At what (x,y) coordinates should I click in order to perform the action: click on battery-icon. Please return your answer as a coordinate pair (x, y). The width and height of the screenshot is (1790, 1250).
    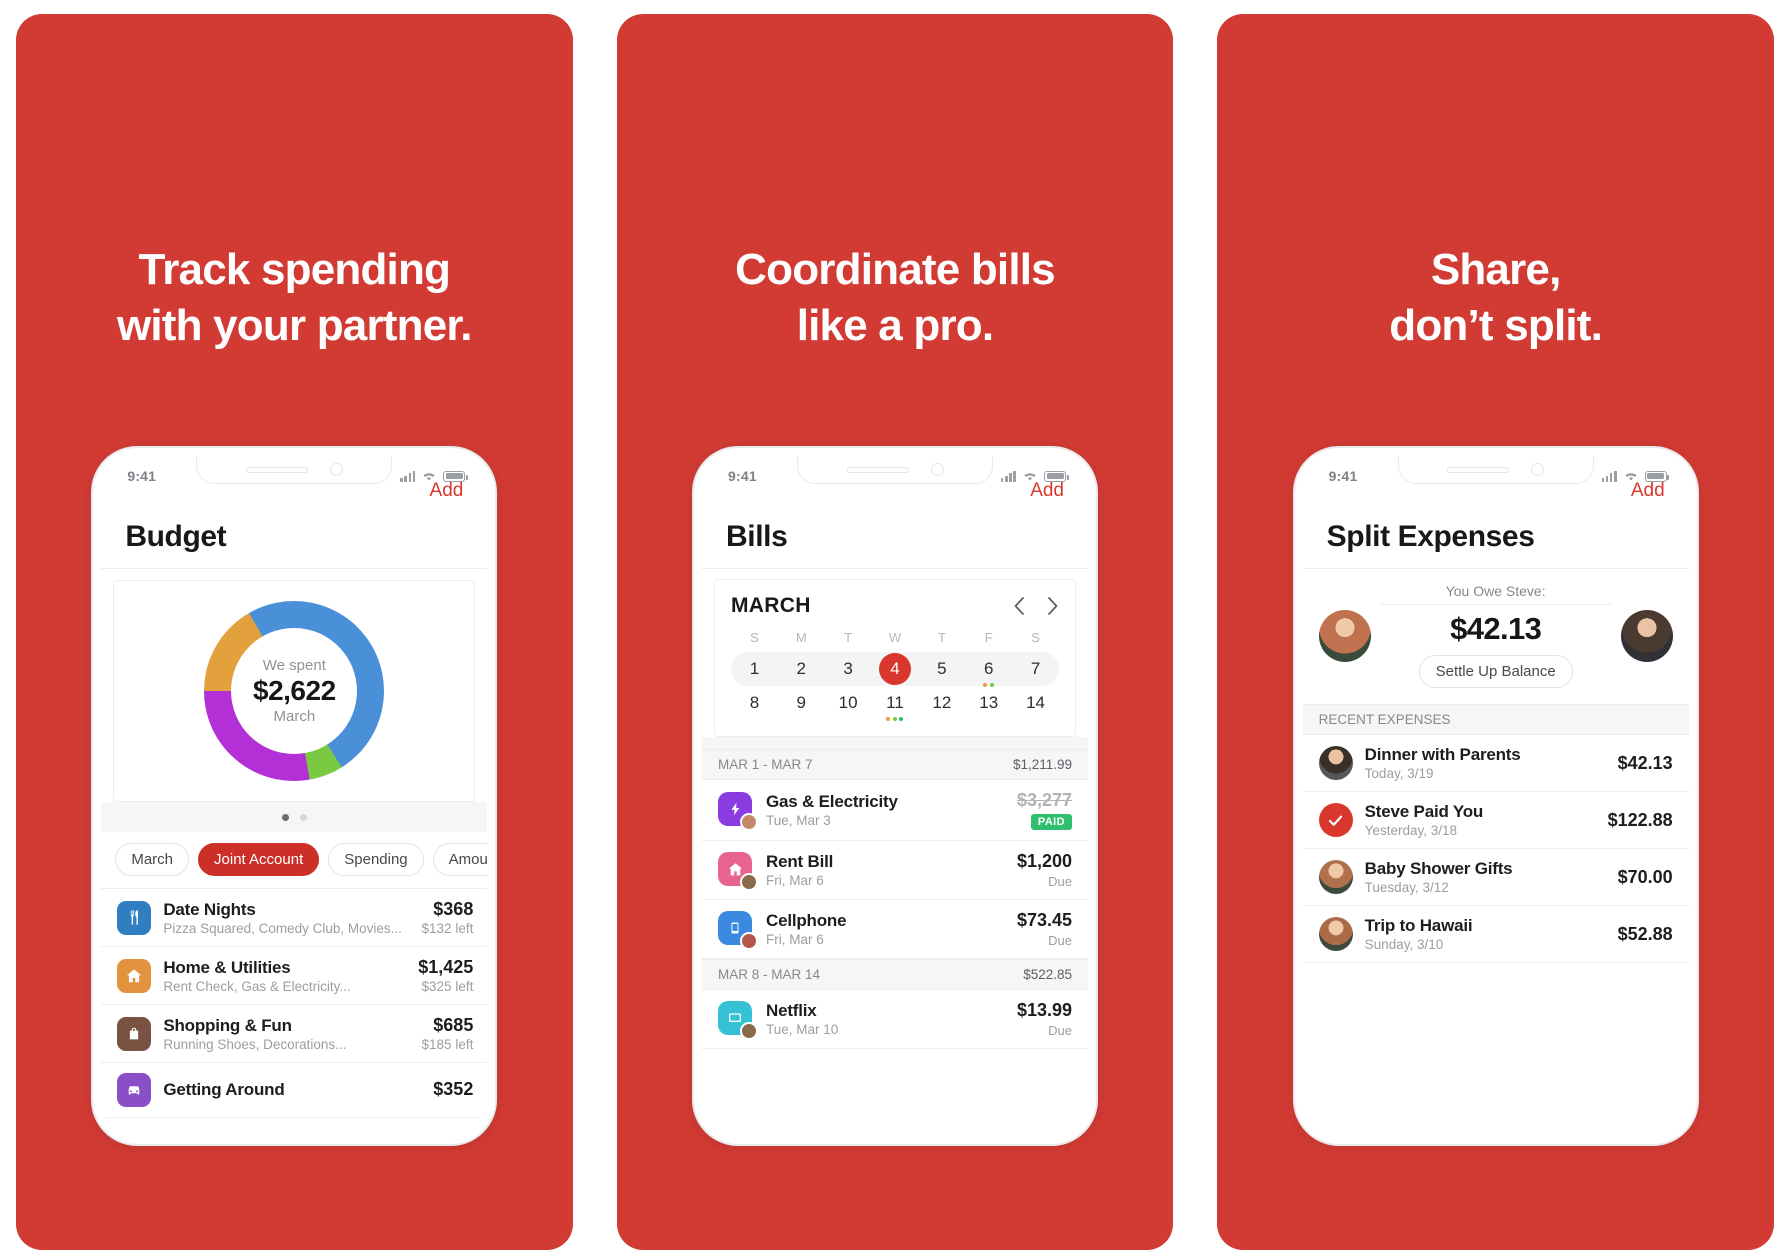
    Looking at the image, I should click on (1056, 476).